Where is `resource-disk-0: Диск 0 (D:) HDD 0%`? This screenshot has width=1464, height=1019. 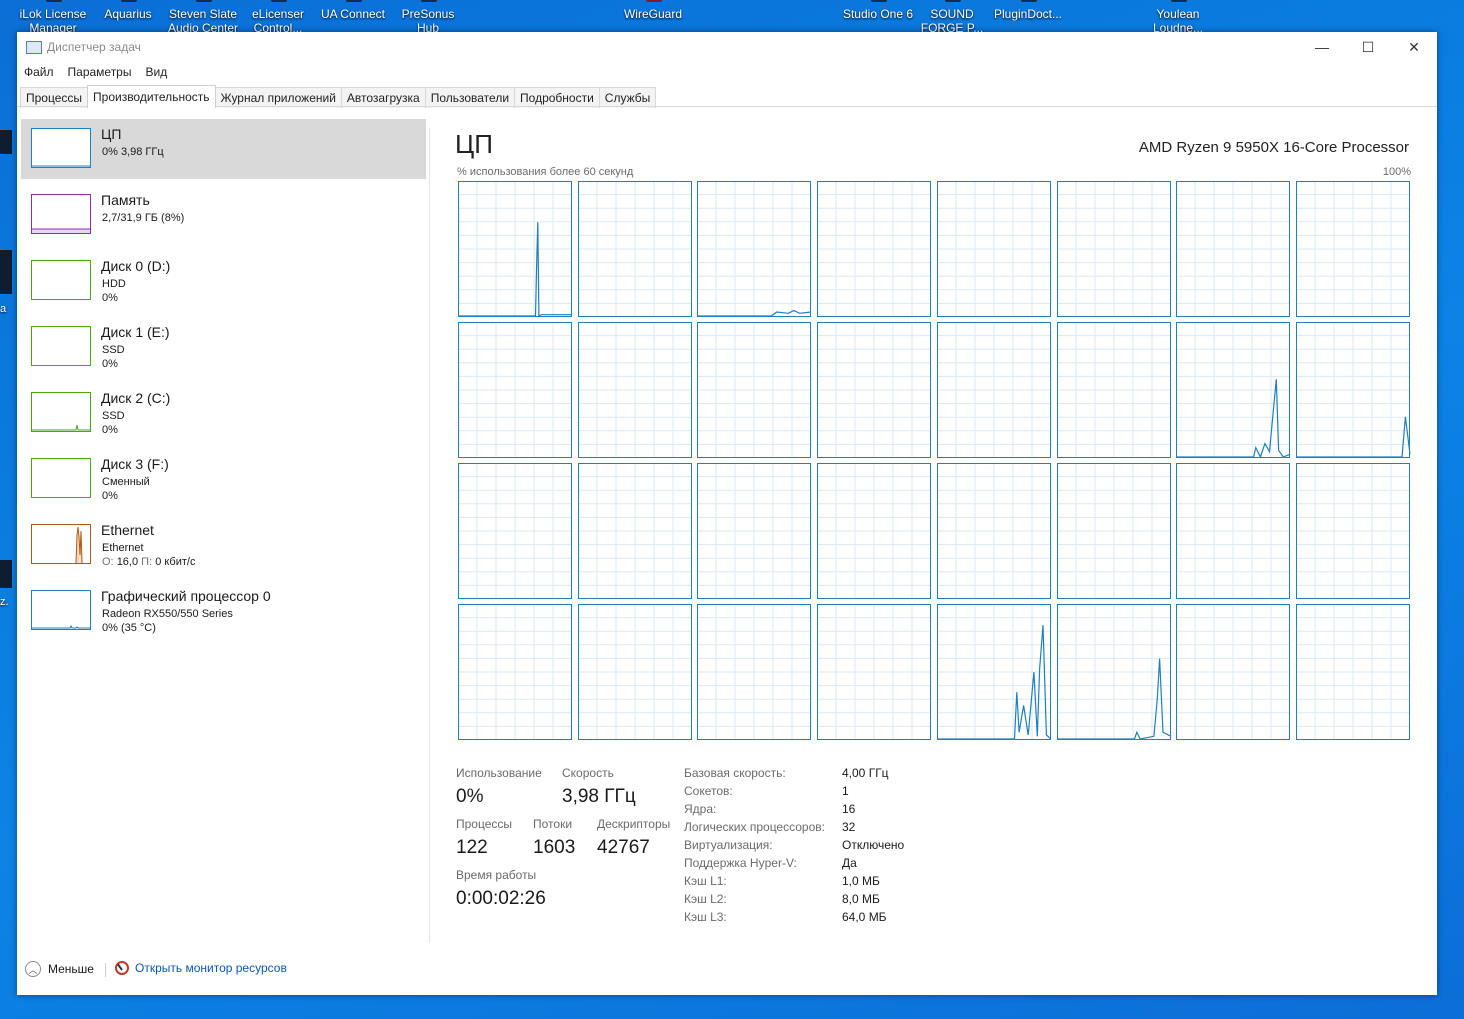 resource-disk-0: Диск 0 (D:) HDD 0% is located at coordinates (223, 281).